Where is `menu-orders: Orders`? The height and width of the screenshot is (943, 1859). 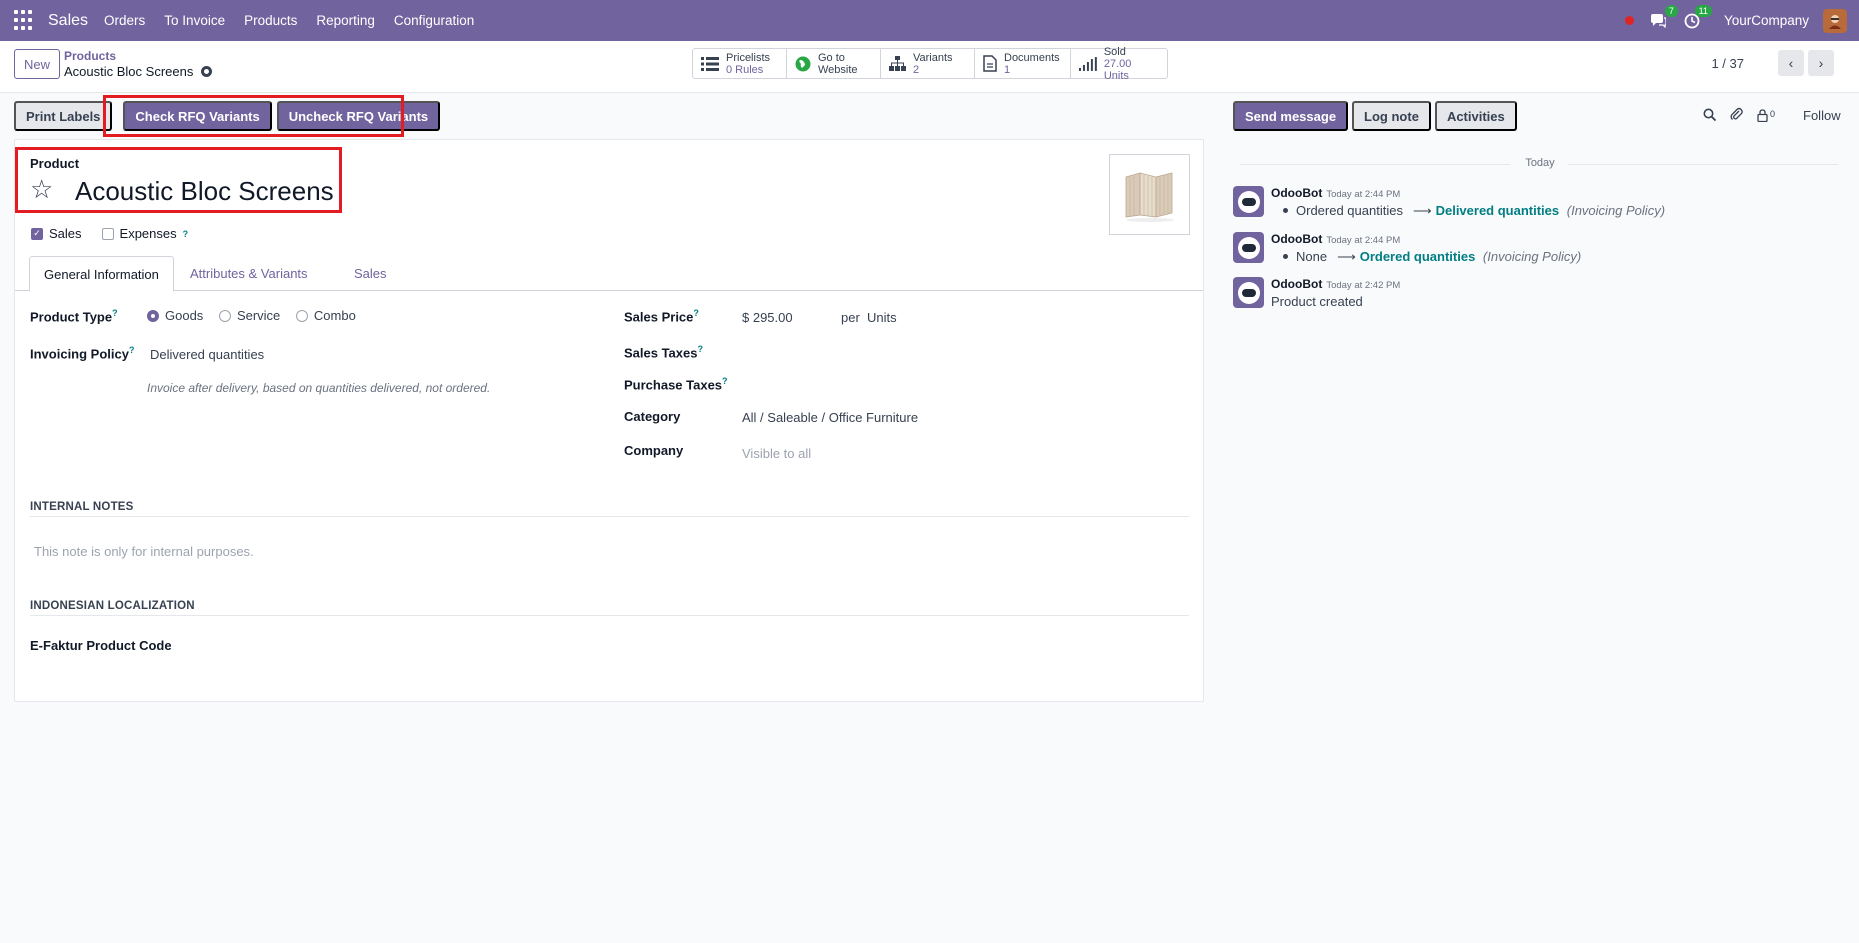 menu-orders: Orders is located at coordinates (124, 20).